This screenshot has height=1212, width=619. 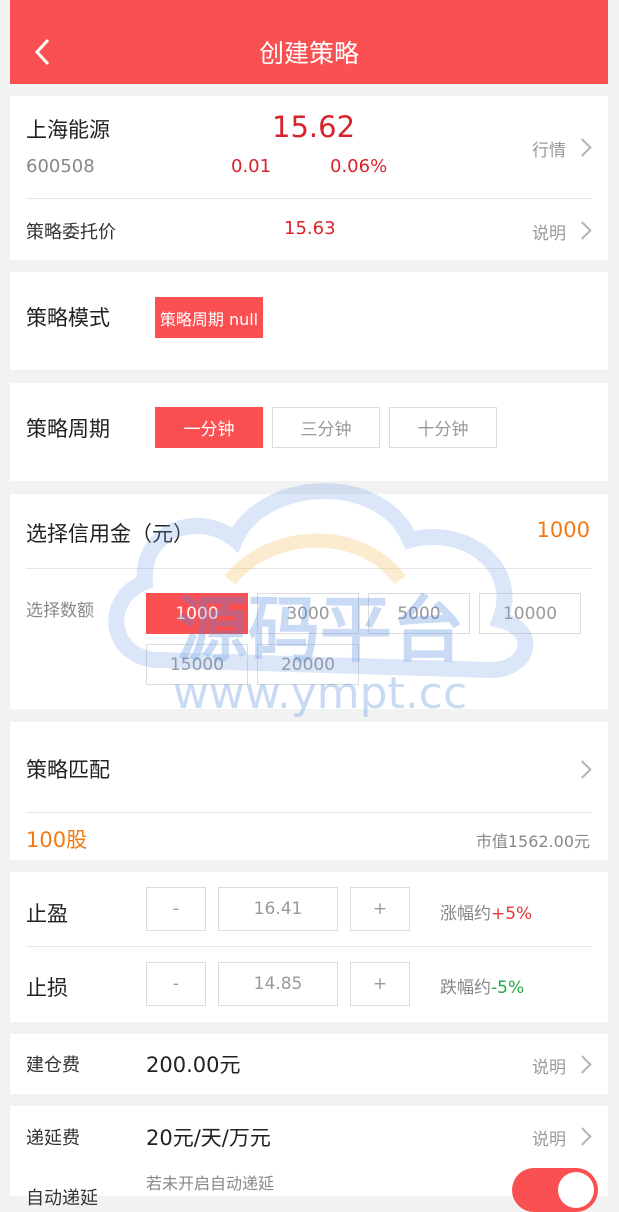 I want to click on amount-option-5000: 5000, so click(x=419, y=613).